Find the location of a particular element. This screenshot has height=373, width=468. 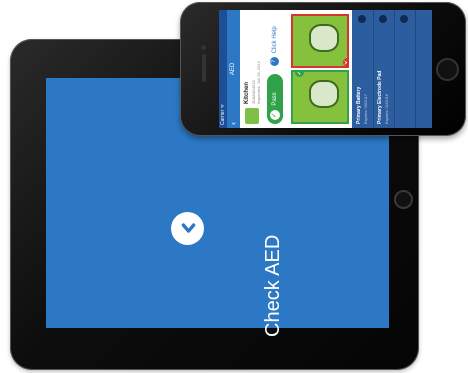

list-item-subtitle: Expires: 01/2016 is located at coordinates (386, 108).